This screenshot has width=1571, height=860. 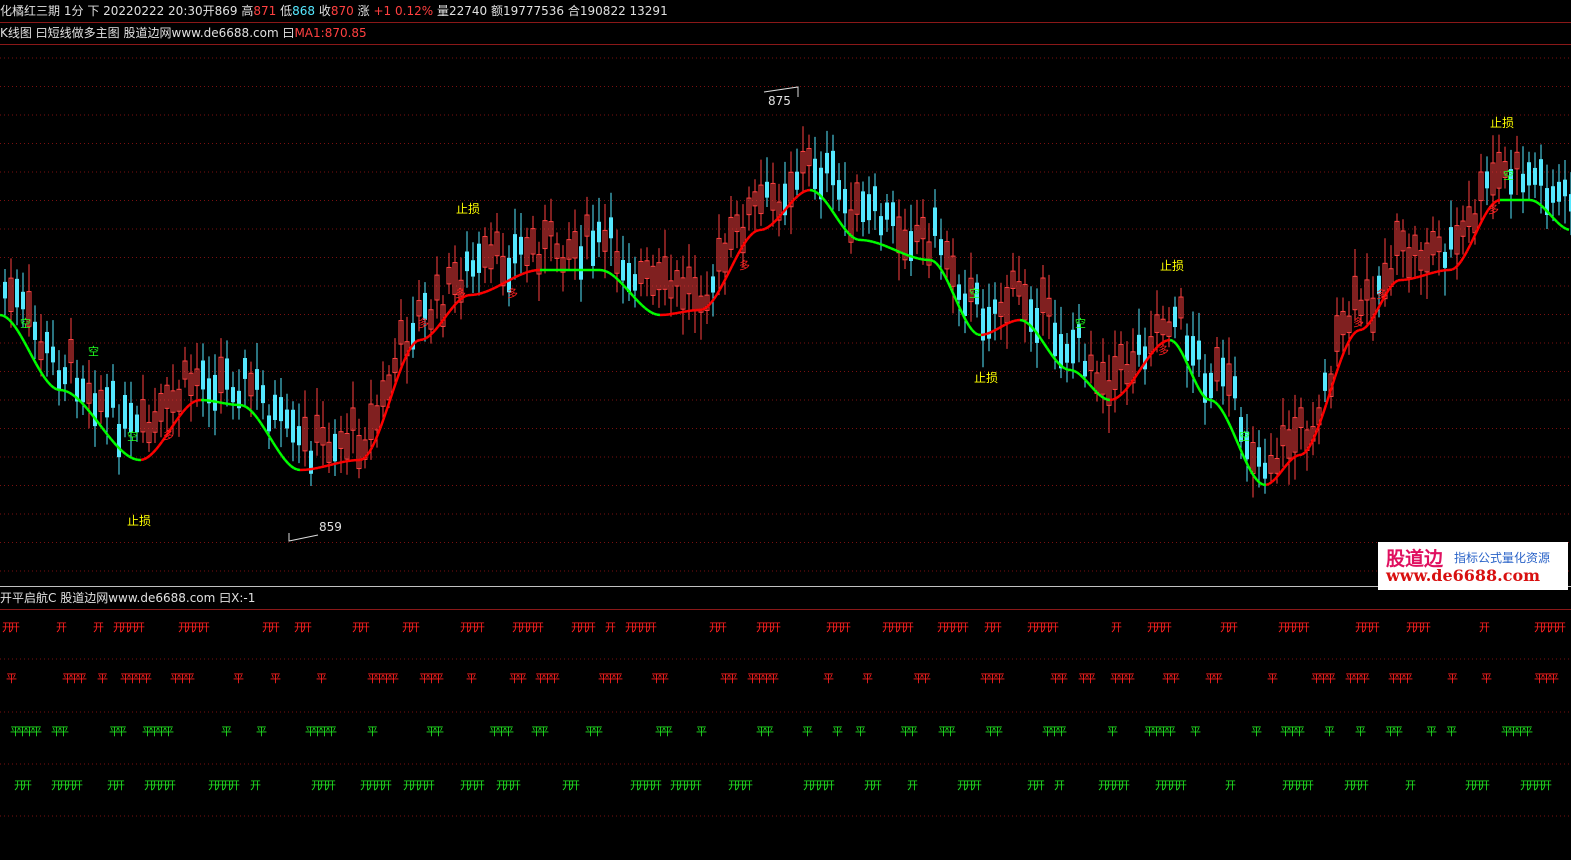 What do you see at coordinates (243, 598) in the screenshot?
I see `x-readout: X:-1` at bounding box center [243, 598].